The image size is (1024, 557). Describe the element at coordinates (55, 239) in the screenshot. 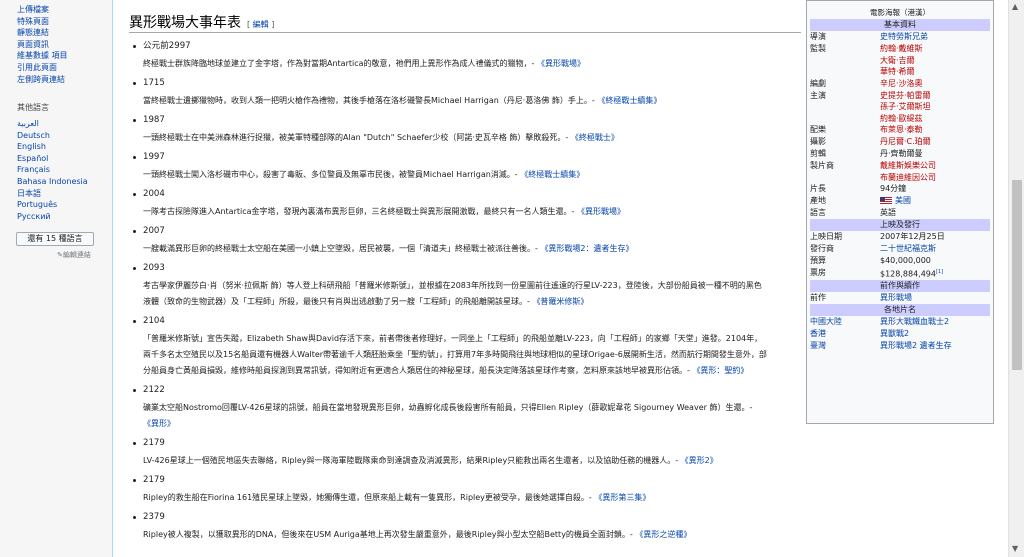

I see `more-languages-button: 還有 15 種語言` at that location.